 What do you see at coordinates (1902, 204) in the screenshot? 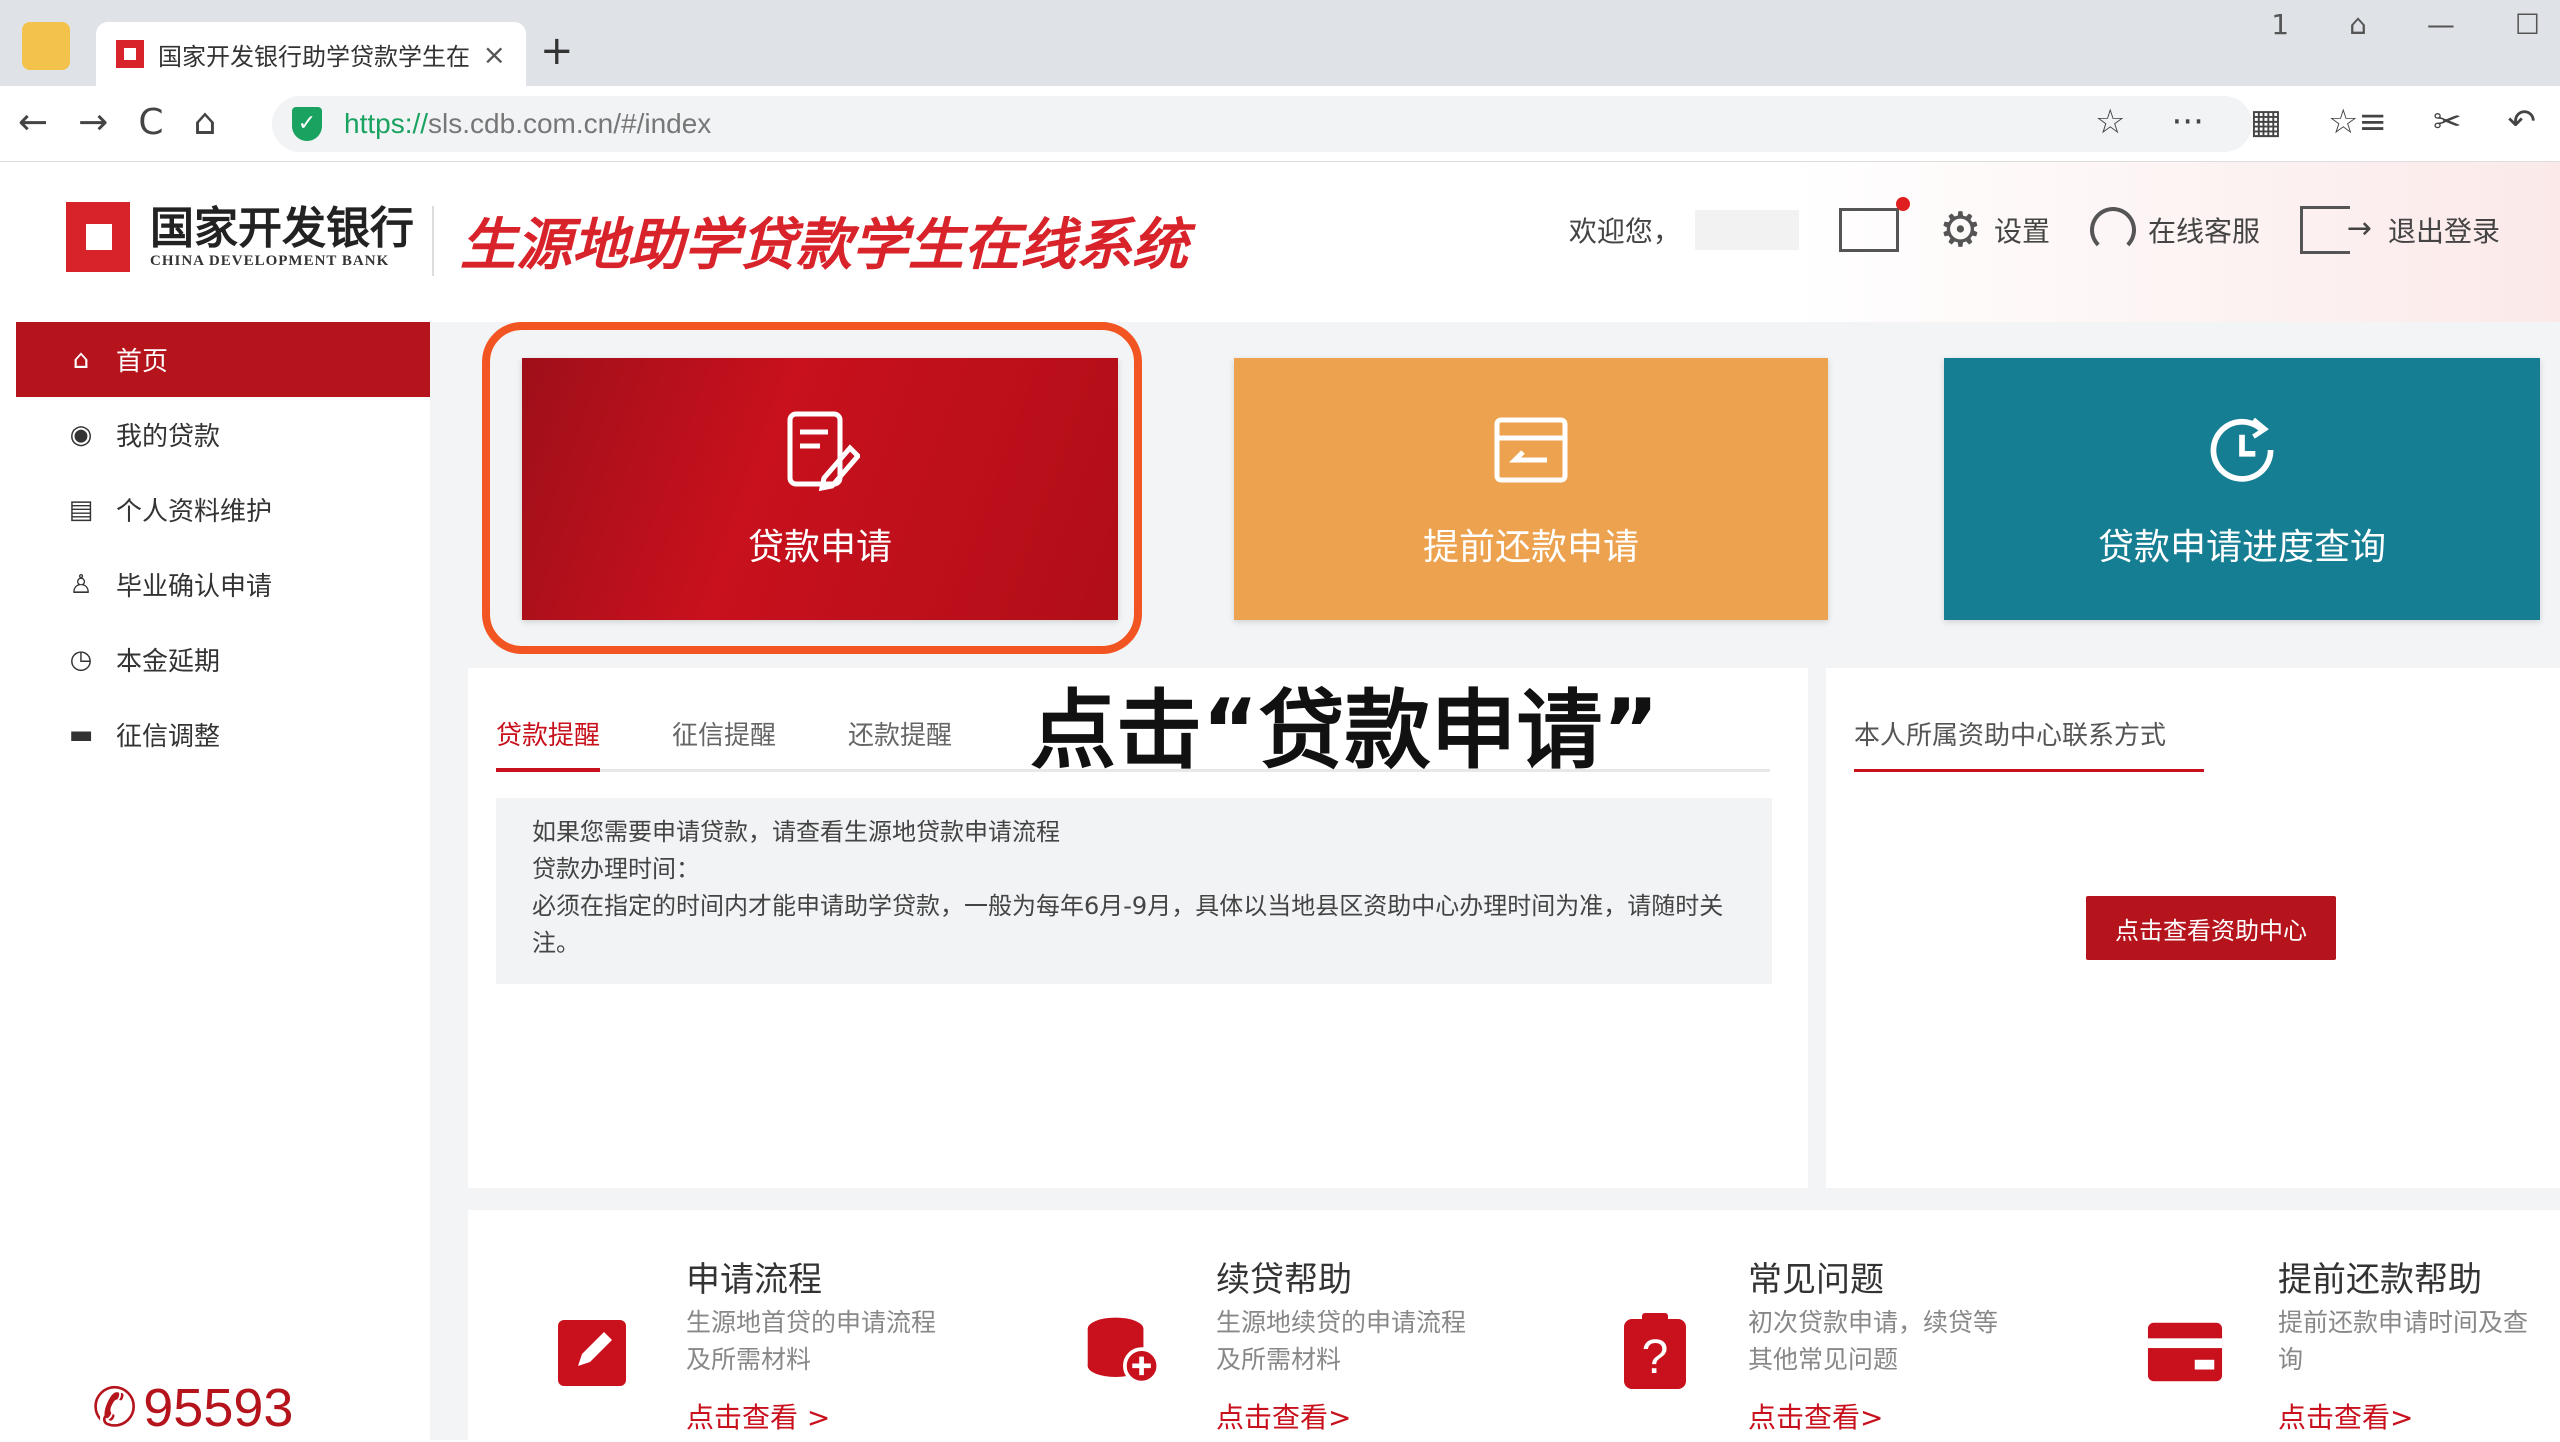
I see `unread-dot` at bounding box center [1902, 204].